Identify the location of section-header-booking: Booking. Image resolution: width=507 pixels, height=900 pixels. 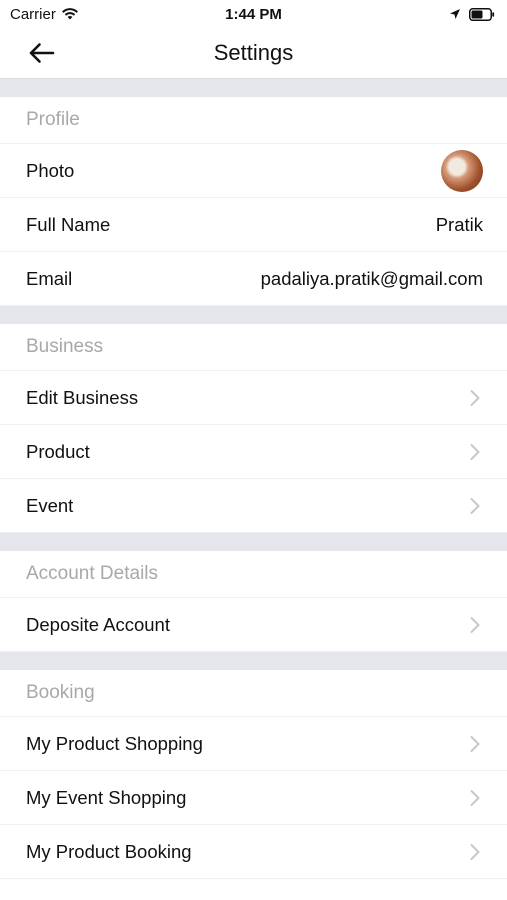
(253, 693).